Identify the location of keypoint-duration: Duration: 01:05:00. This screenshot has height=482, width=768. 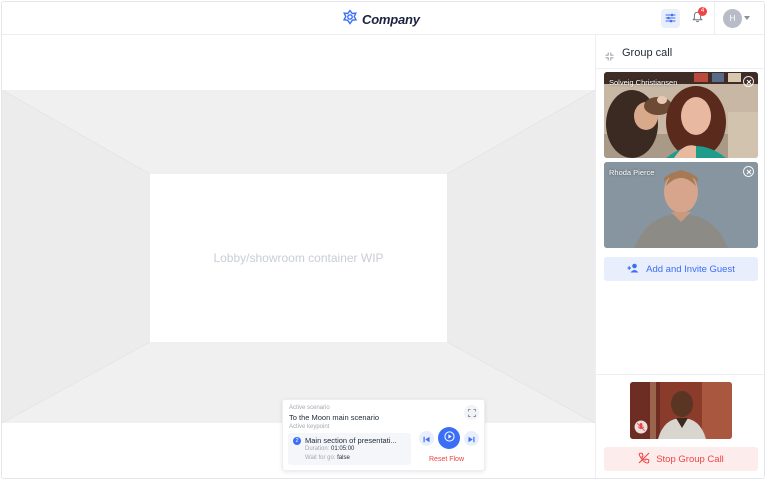
(329, 449).